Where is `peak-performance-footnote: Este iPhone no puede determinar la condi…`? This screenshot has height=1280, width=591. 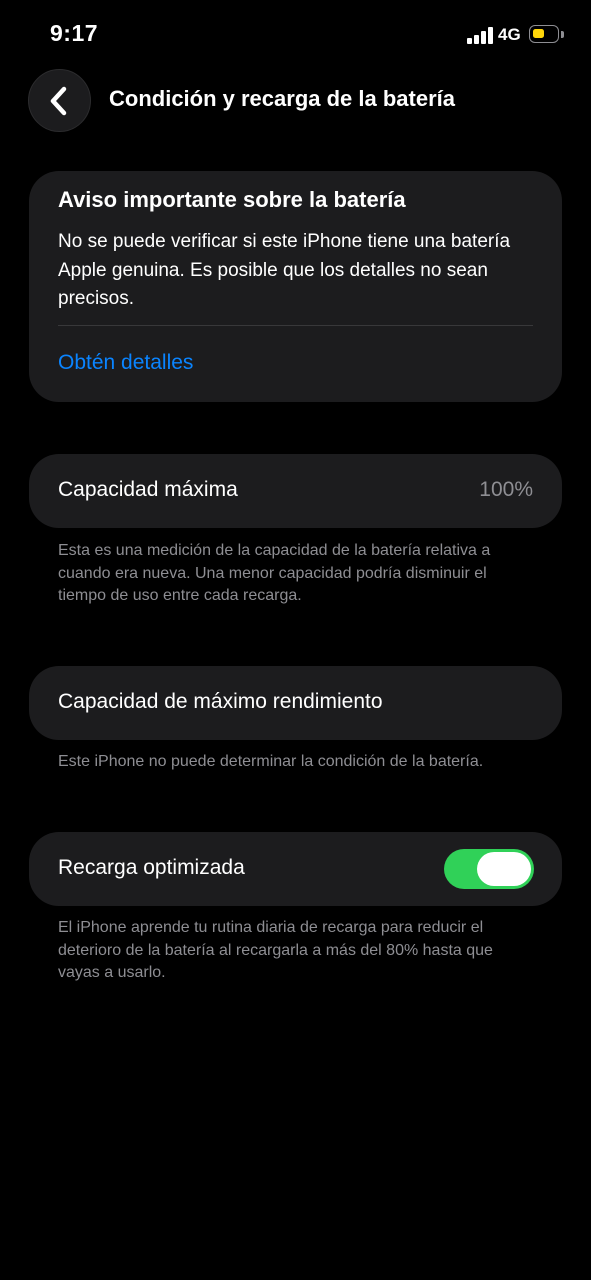
peak-performance-footnote: Este iPhone no puede determinar la condi… is located at coordinates (271, 761).